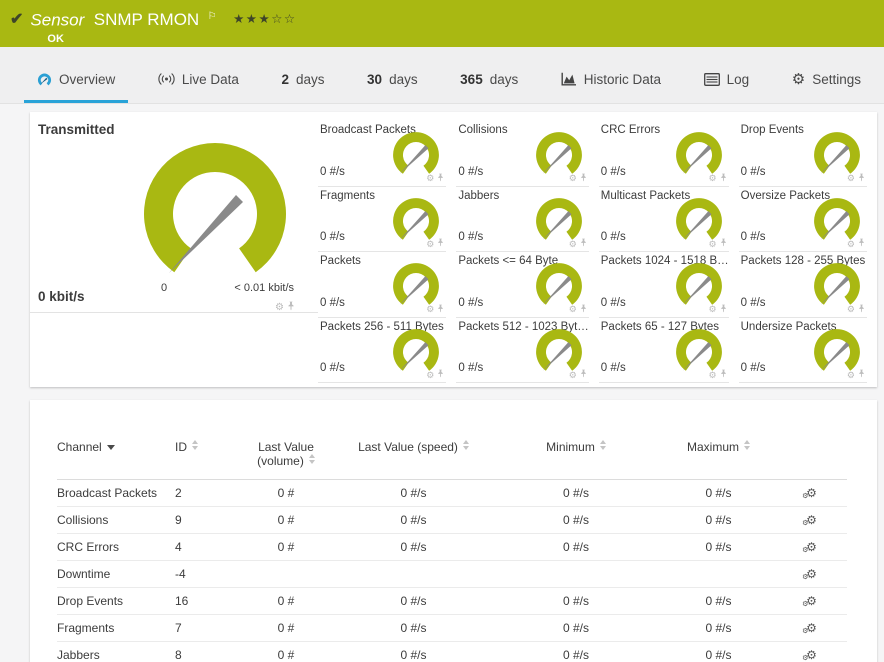  I want to click on log-icon, so click(711, 79).